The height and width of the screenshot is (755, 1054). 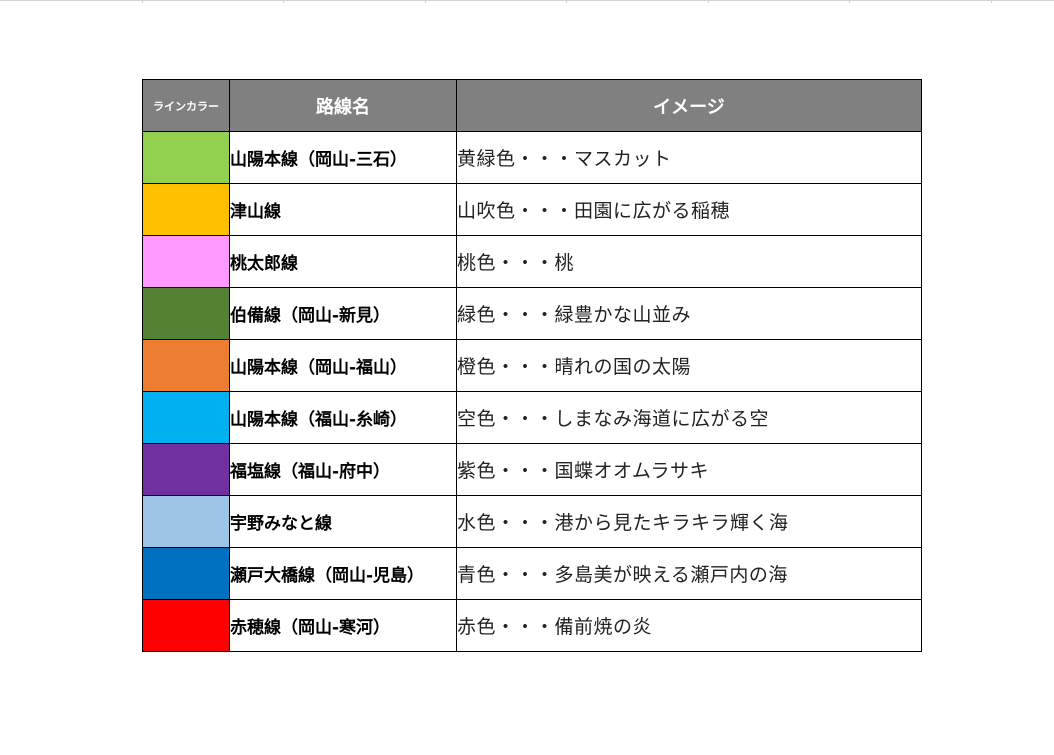 I want to click on table-row: 福塩線（福山-府中） 紫色・・・国蝶オオムラサキ, so click(x=532, y=469).